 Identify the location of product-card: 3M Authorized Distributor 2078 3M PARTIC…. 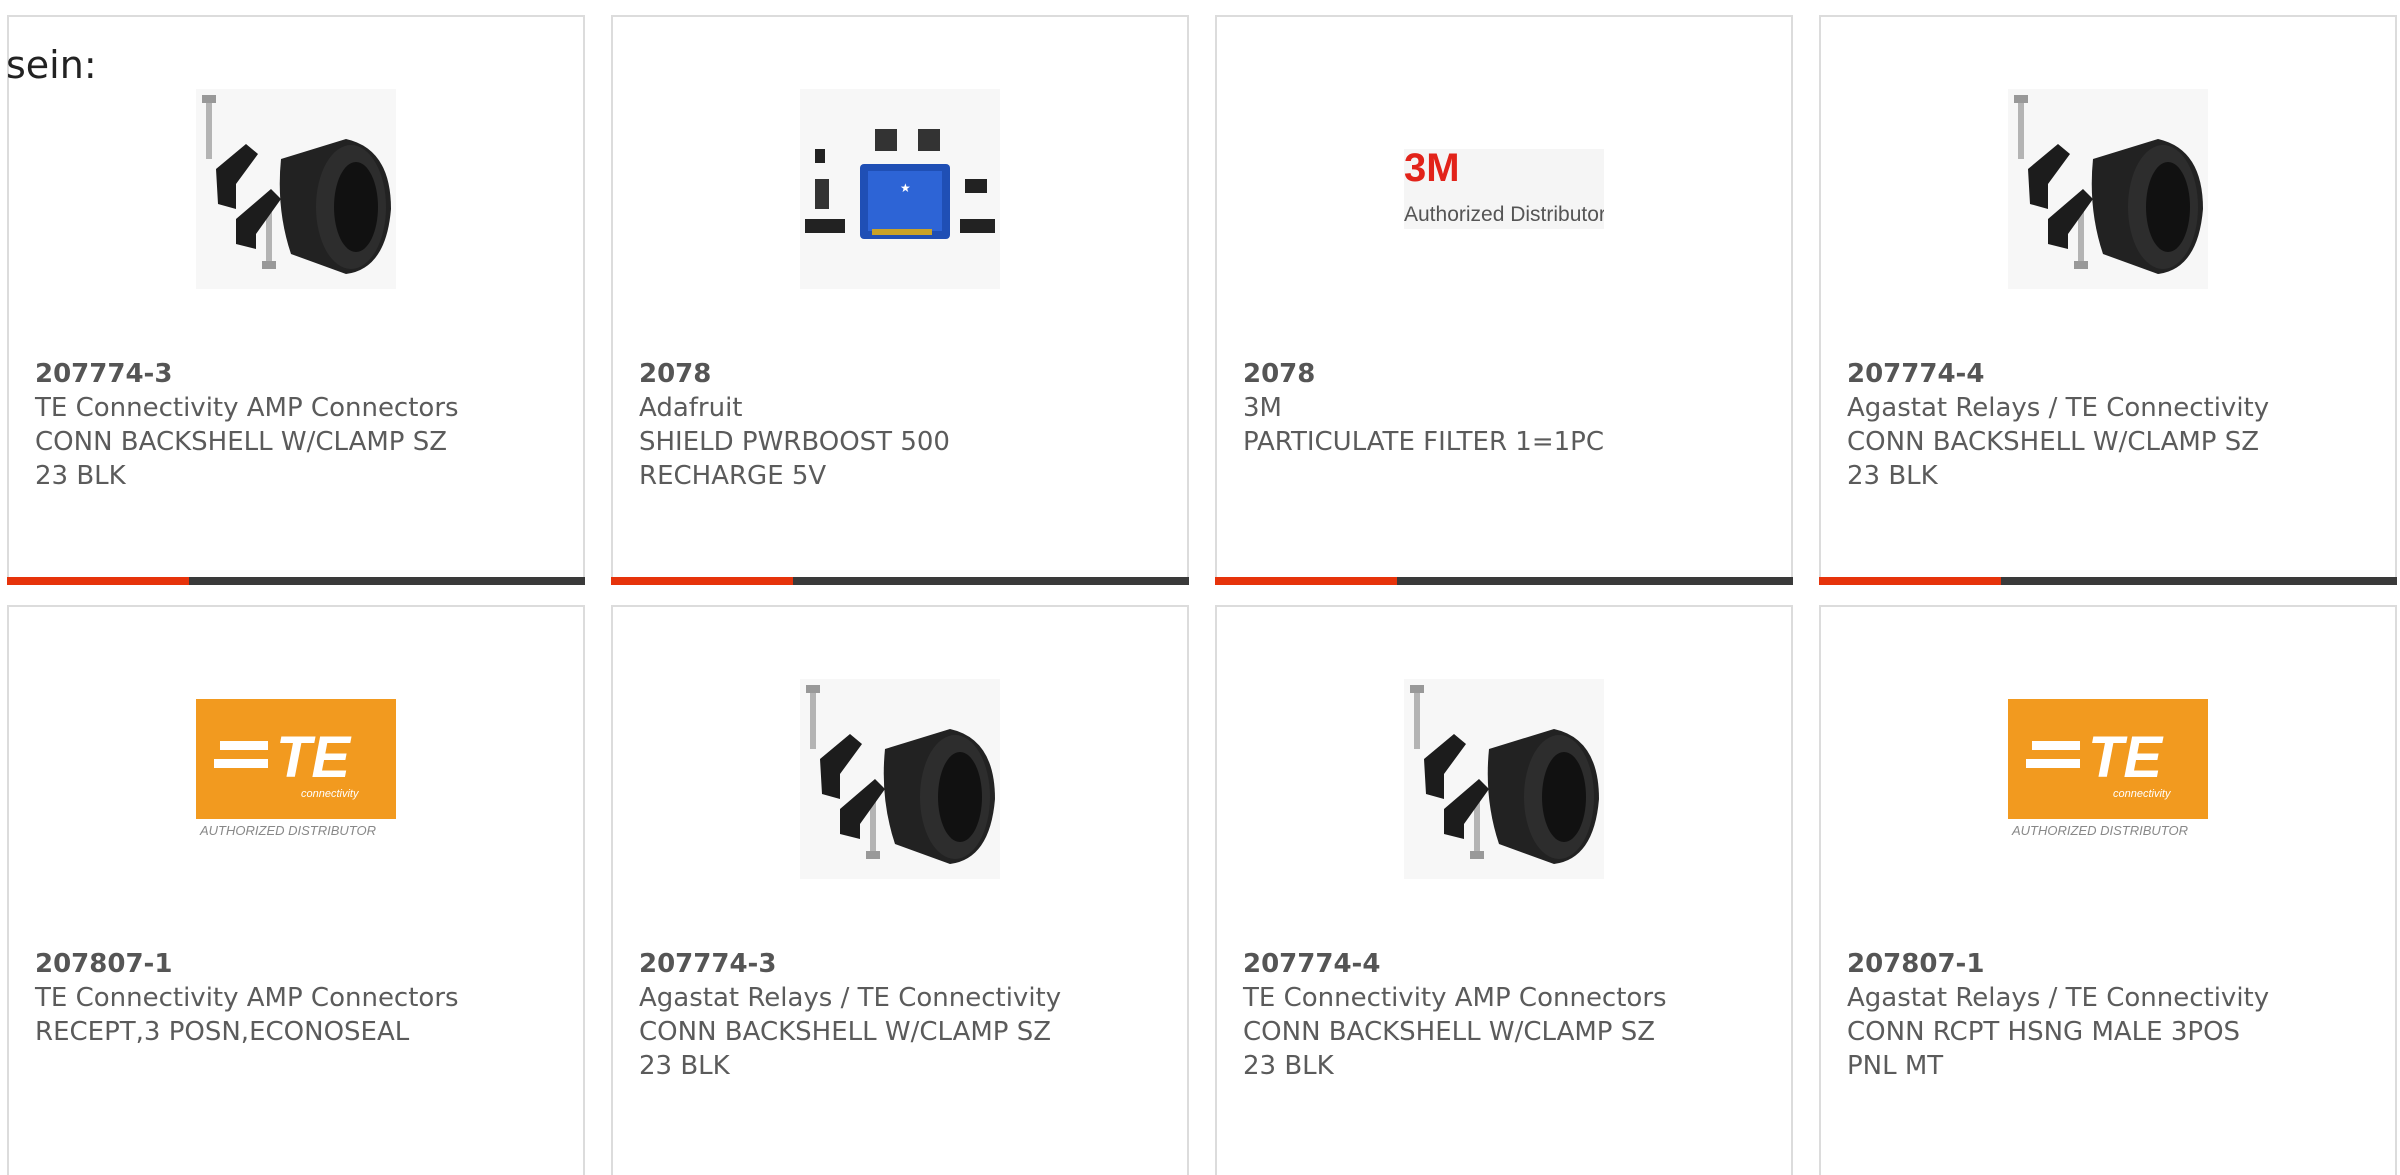
(1504, 300).